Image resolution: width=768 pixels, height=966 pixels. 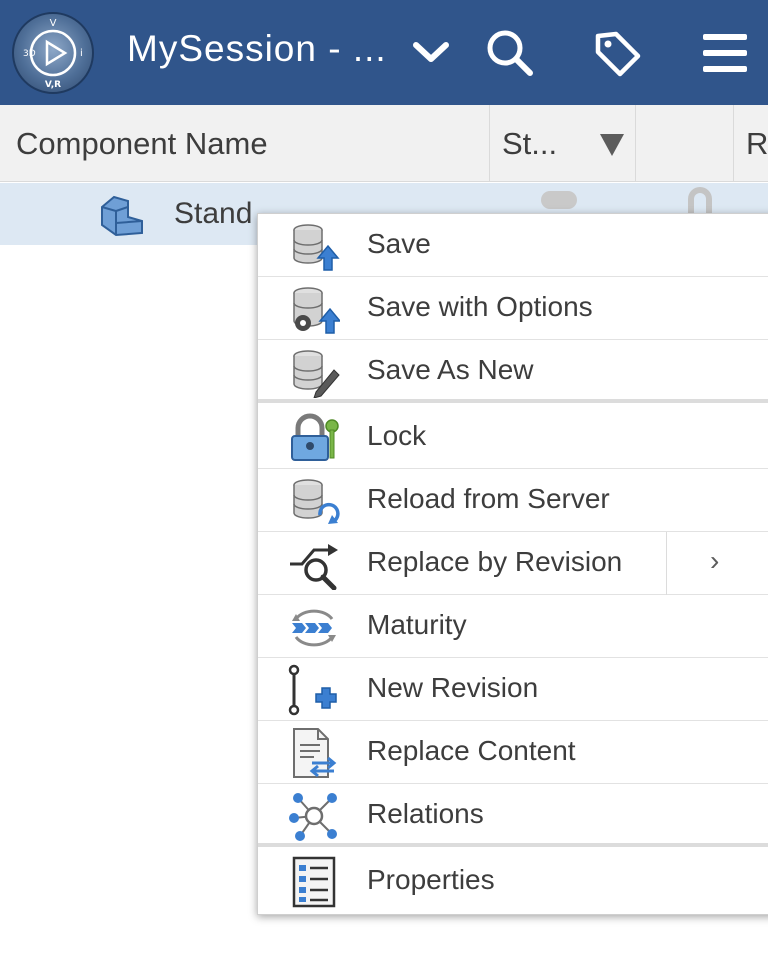 I want to click on tag-icon, so click(x=617, y=53).